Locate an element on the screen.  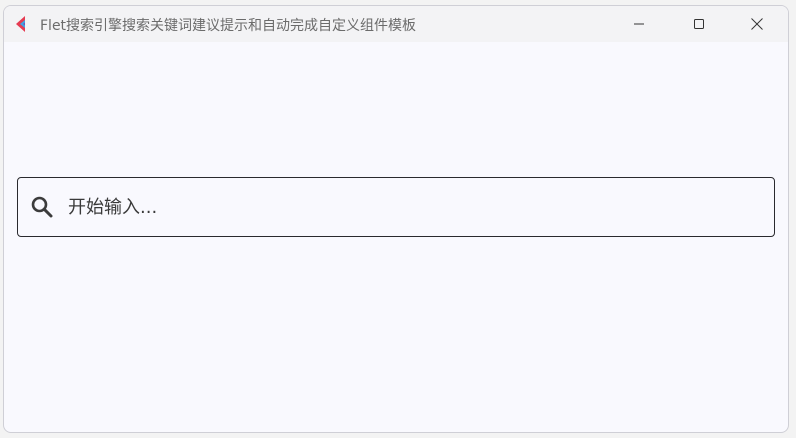
minimize-button is located at coordinates (639, 24).